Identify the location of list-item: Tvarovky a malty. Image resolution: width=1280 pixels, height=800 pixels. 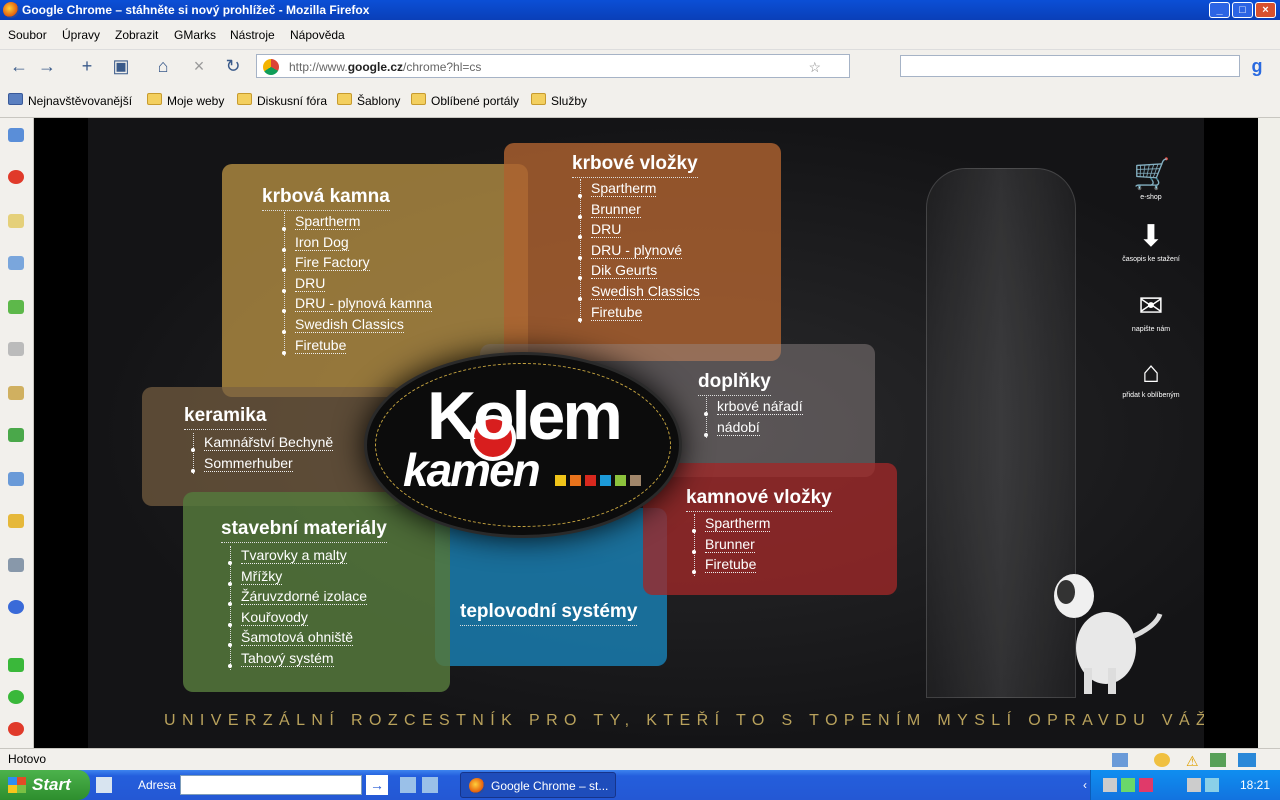
(297, 556).